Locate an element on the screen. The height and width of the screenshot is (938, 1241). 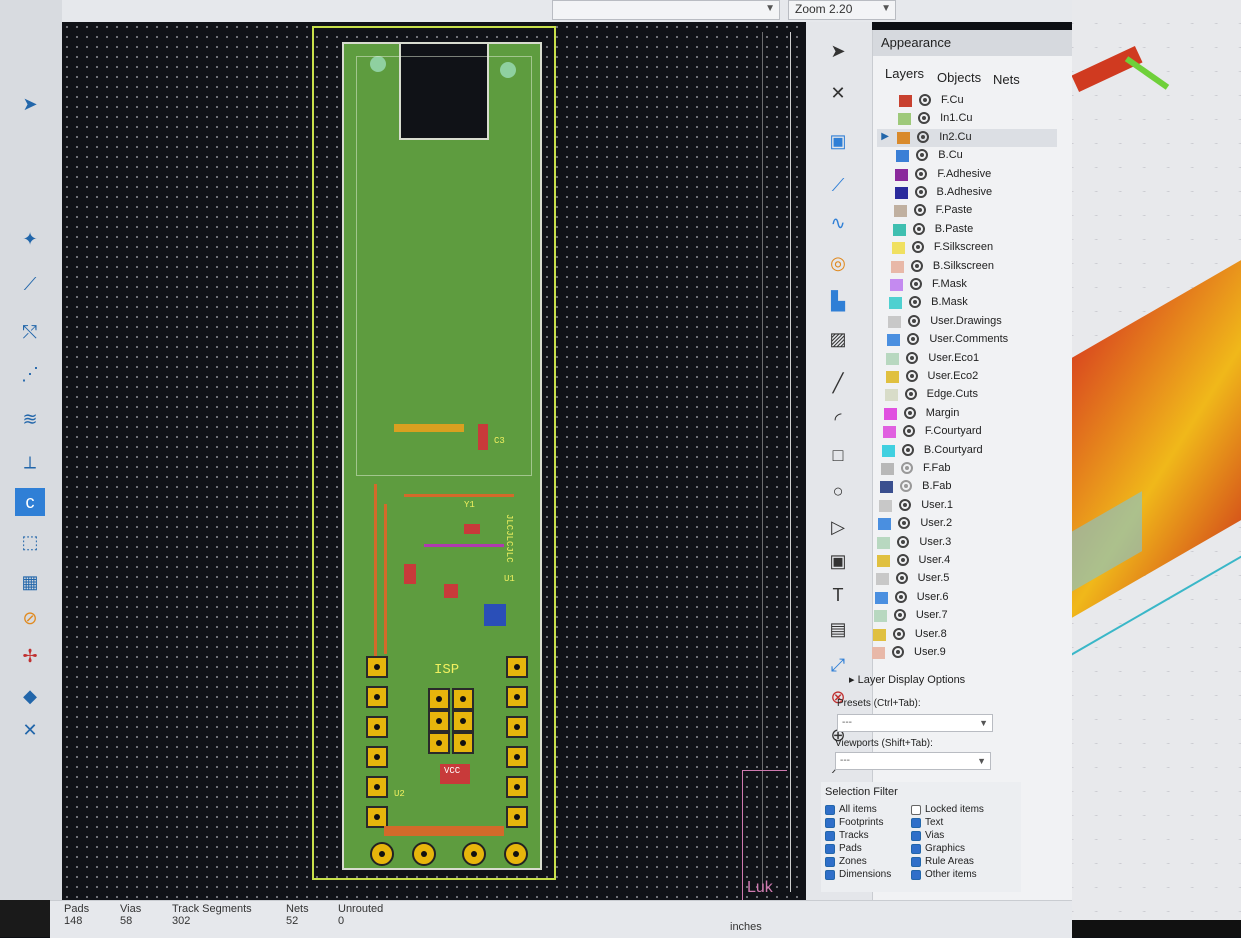
layer-row: User.3 is located at coordinates (947, 543).